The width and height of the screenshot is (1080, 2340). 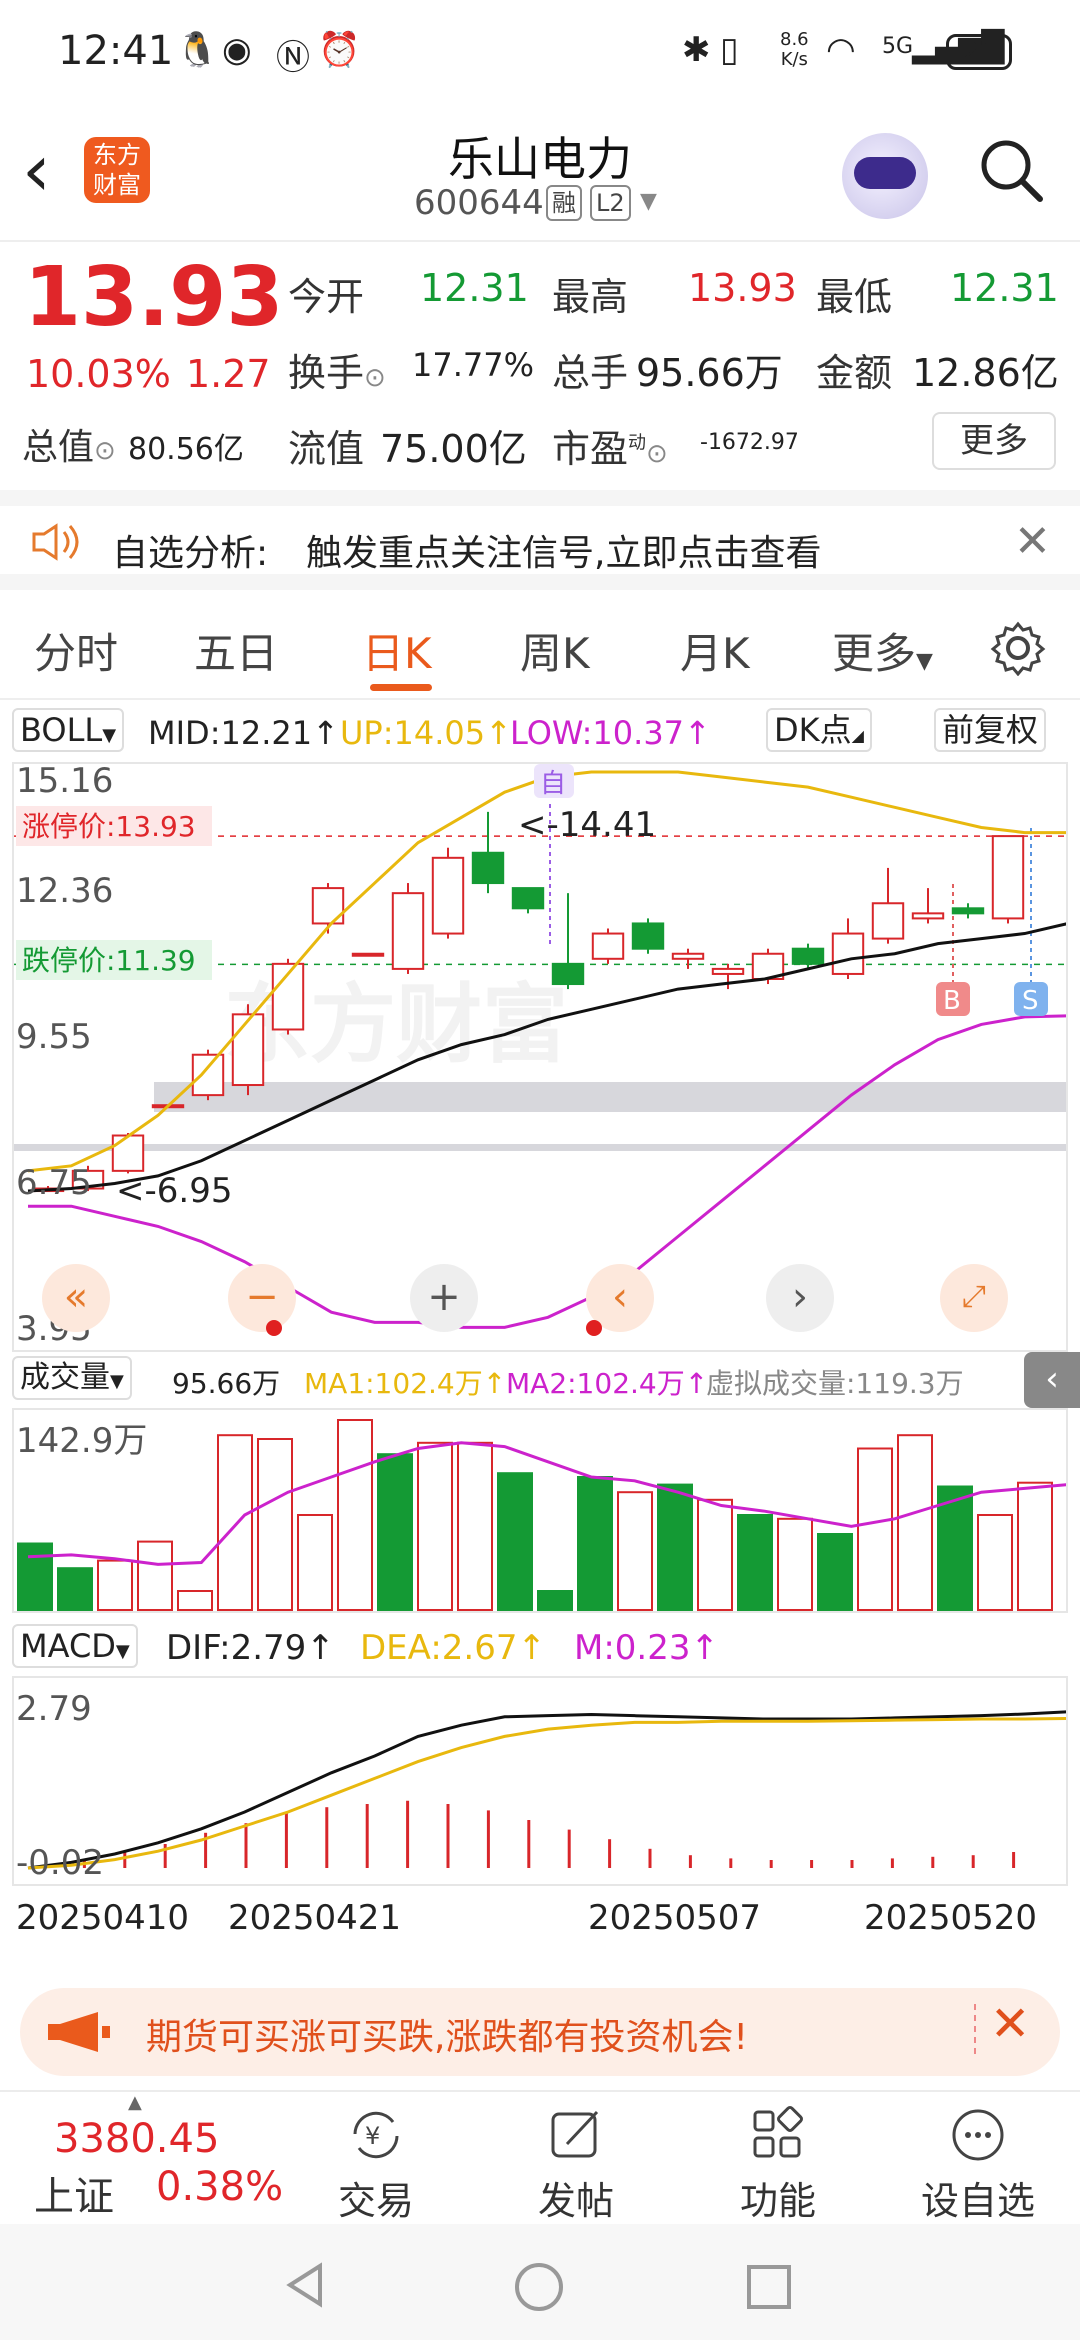 What do you see at coordinates (219, 2187) in the screenshot?
I see `index-change: 0.38%` at bounding box center [219, 2187].